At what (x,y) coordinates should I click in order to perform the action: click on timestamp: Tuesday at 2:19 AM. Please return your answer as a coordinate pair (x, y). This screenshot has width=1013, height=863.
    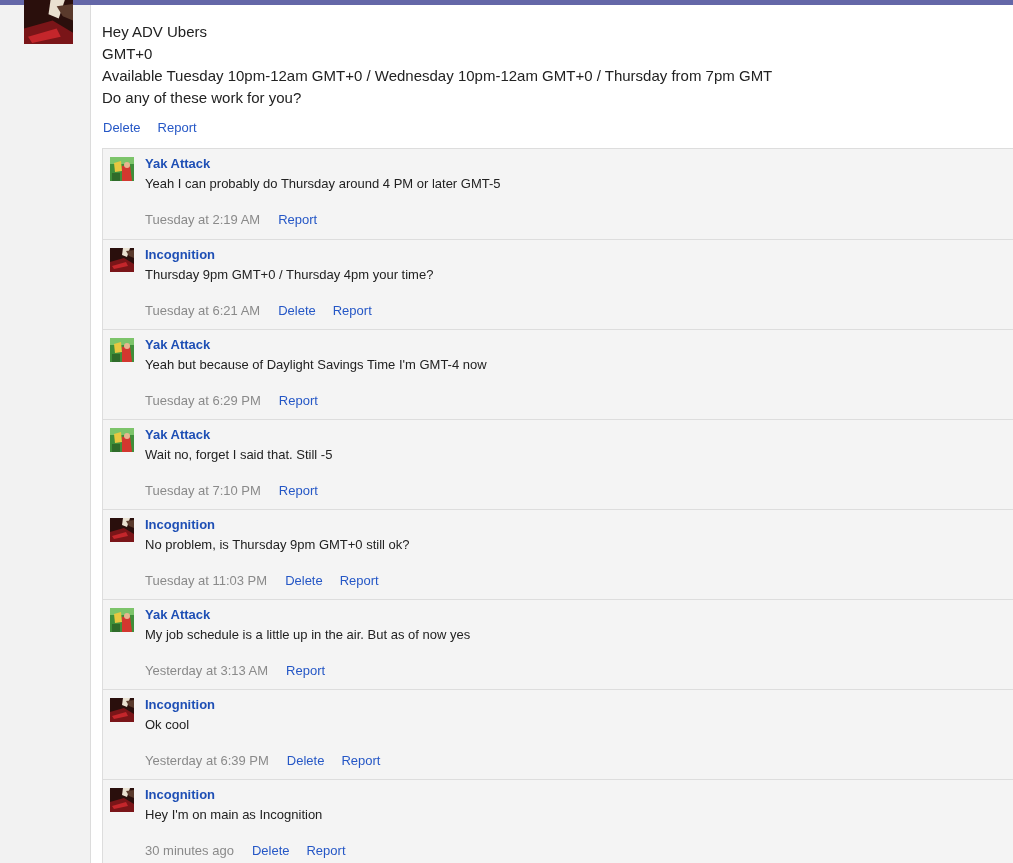
    Looking at the image, I should click on (203, 219).